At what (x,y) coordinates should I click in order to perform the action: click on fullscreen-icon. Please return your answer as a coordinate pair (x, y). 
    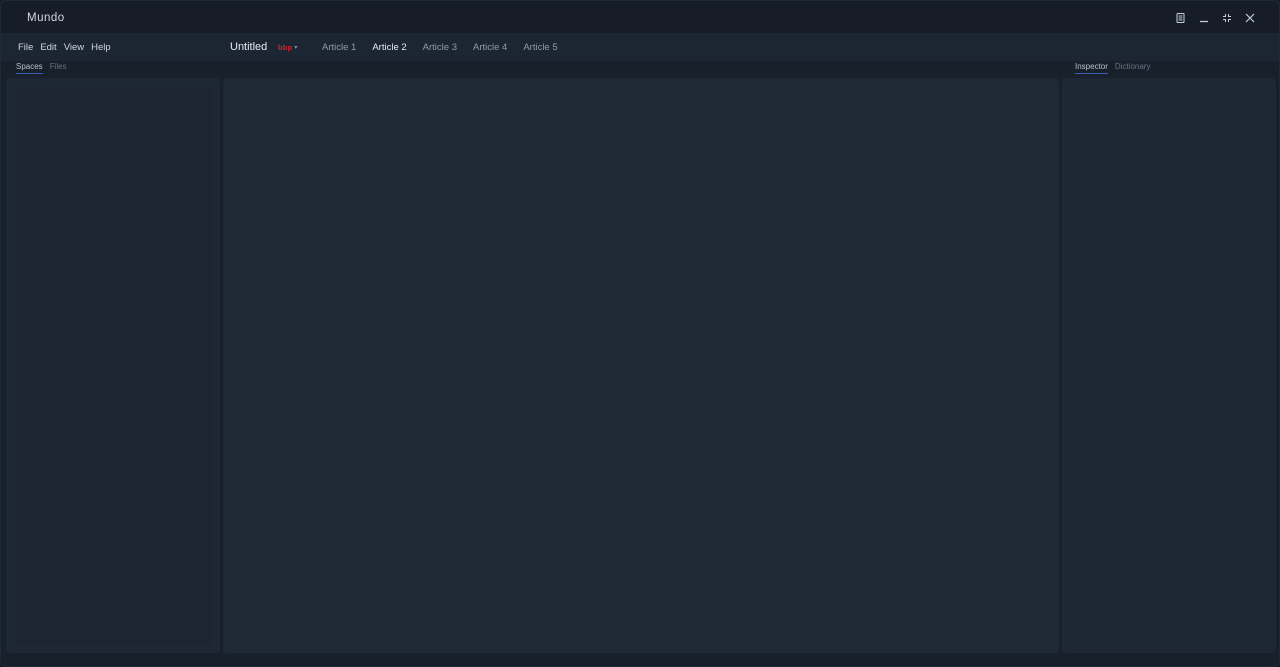
    Looking at the image, I should click on (1226, 17).